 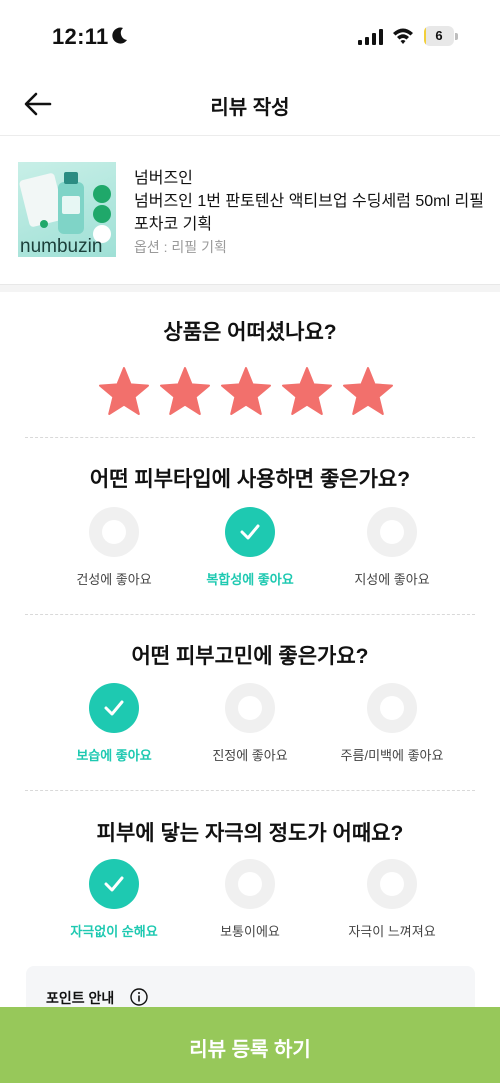 What do you see at coordinates (392, 579) in the screenshot?
I see `option-label: 지성에 좋아요` at bounding box center [392, 579].